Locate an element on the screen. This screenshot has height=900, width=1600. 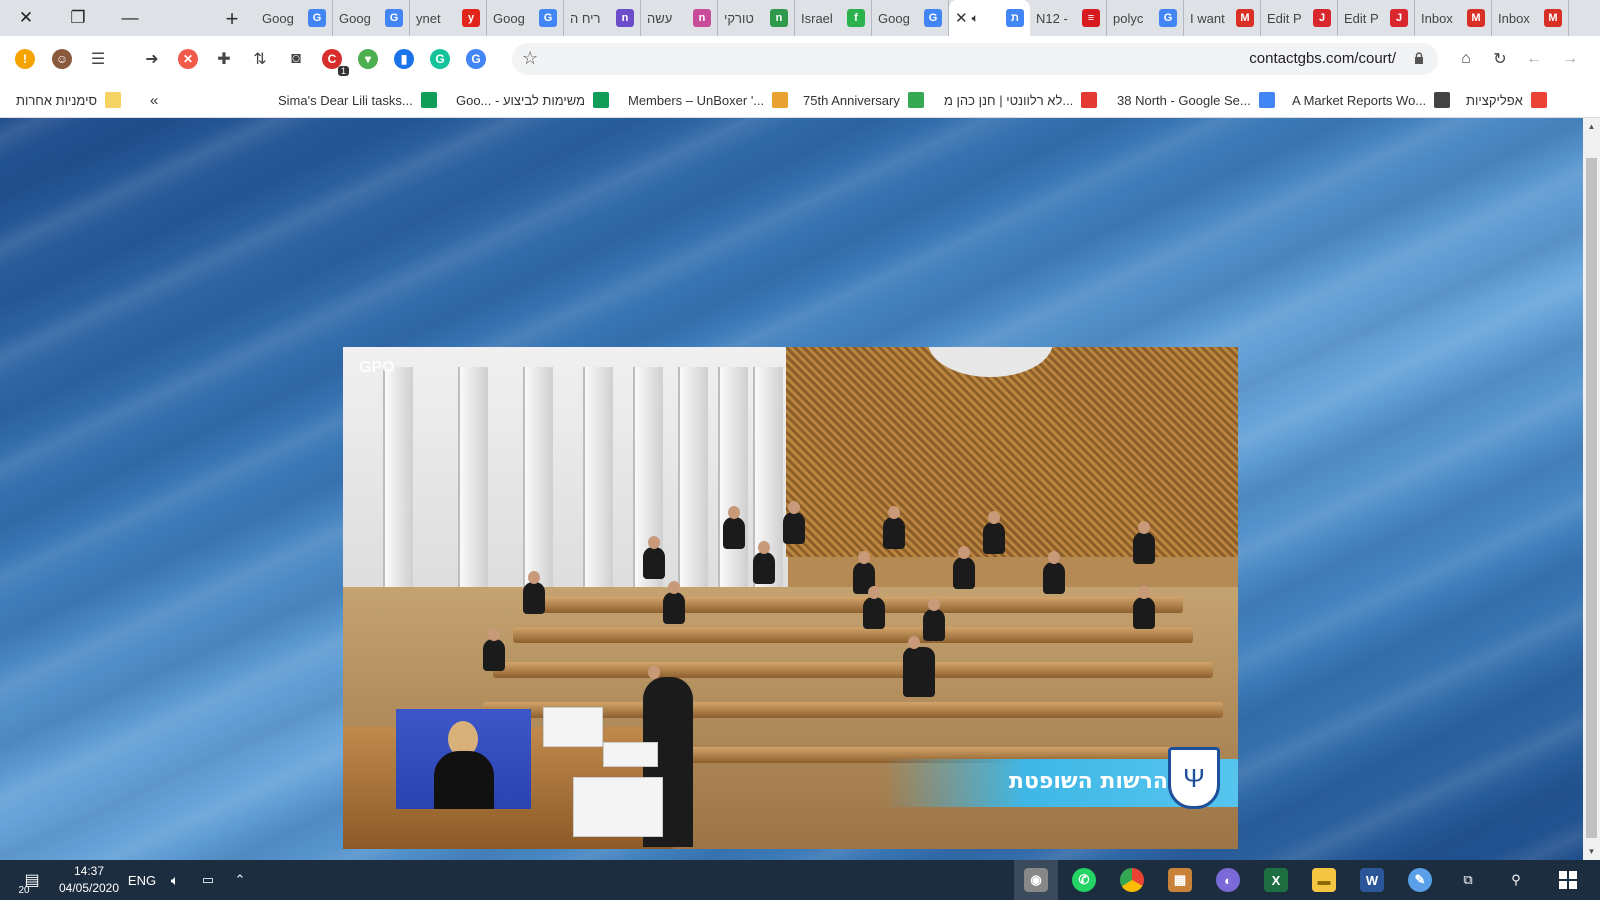
home-icon: ⌂ is located at coordinates (1466, 59).